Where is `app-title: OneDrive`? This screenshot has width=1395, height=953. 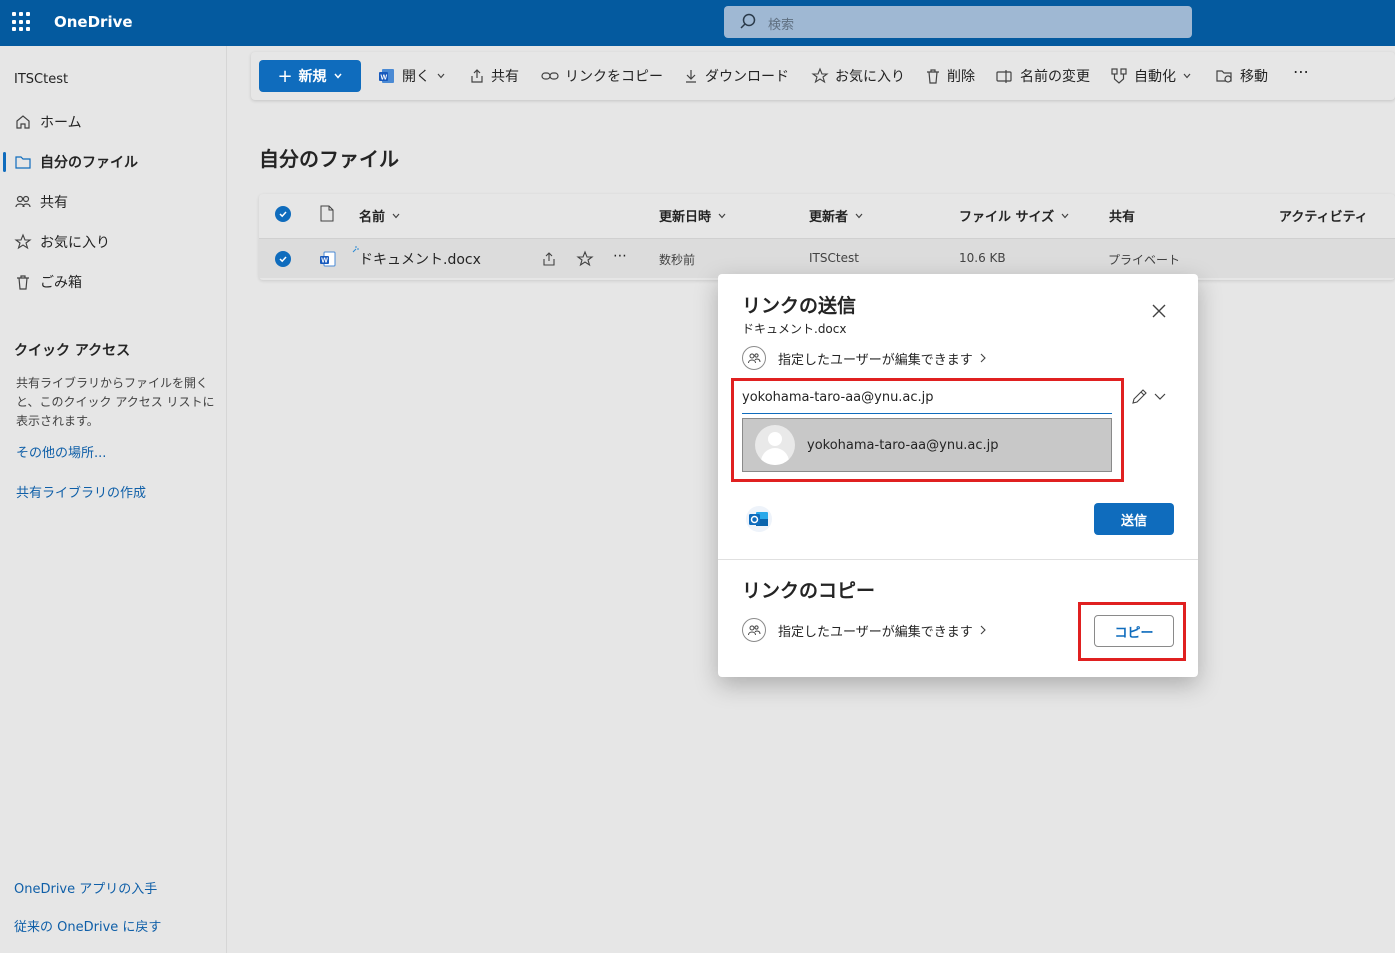
app-title: OneDrive is located at coordinates (93, 22).